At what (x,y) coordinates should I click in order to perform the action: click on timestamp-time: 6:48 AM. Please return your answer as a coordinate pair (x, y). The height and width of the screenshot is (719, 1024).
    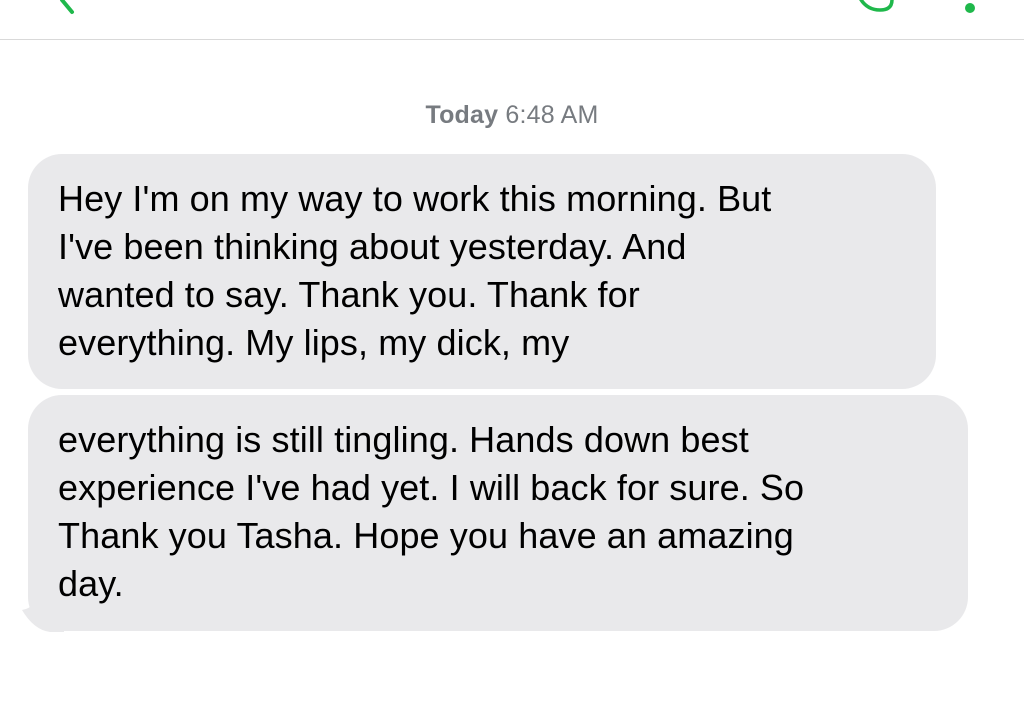
    Looking at the image, I should click on (552, 115).